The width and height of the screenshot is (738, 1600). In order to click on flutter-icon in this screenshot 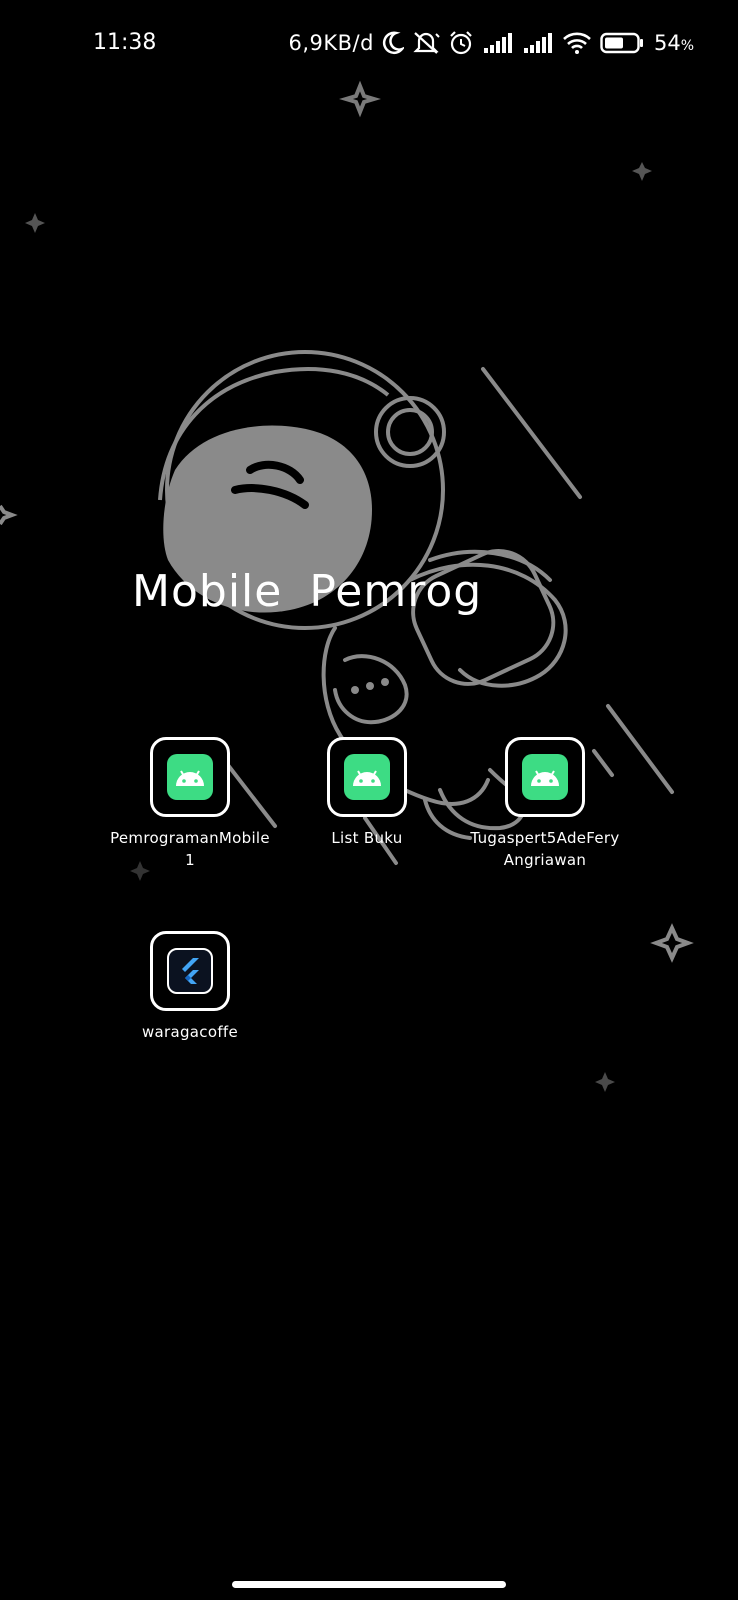, I will do `click(190, 971)`.